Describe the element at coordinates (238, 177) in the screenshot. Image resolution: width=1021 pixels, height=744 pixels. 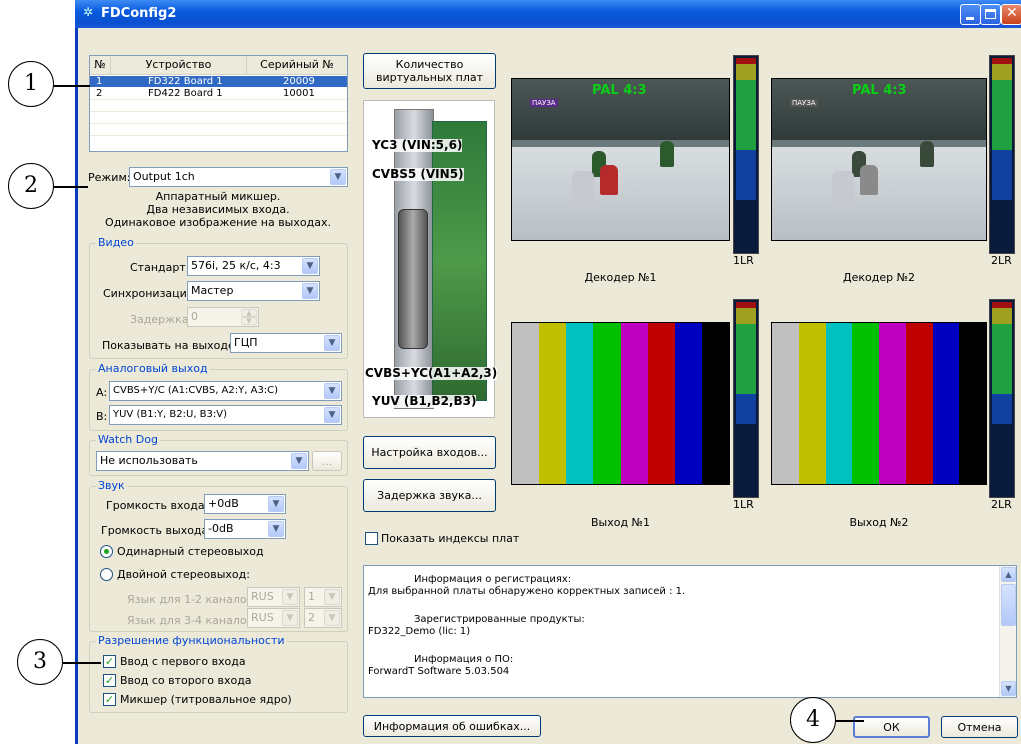
I see `mode-select: Output 1ch ▼` at that location.